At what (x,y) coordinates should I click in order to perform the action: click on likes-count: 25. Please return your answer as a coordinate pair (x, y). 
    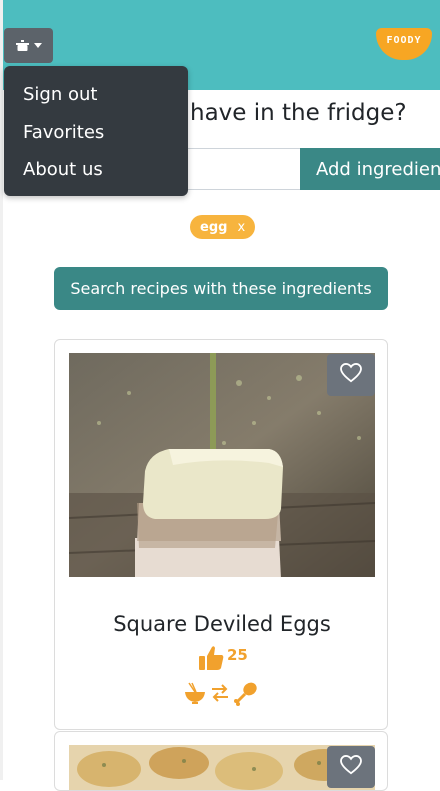
    Looking at the image, I should click on (237, 655).